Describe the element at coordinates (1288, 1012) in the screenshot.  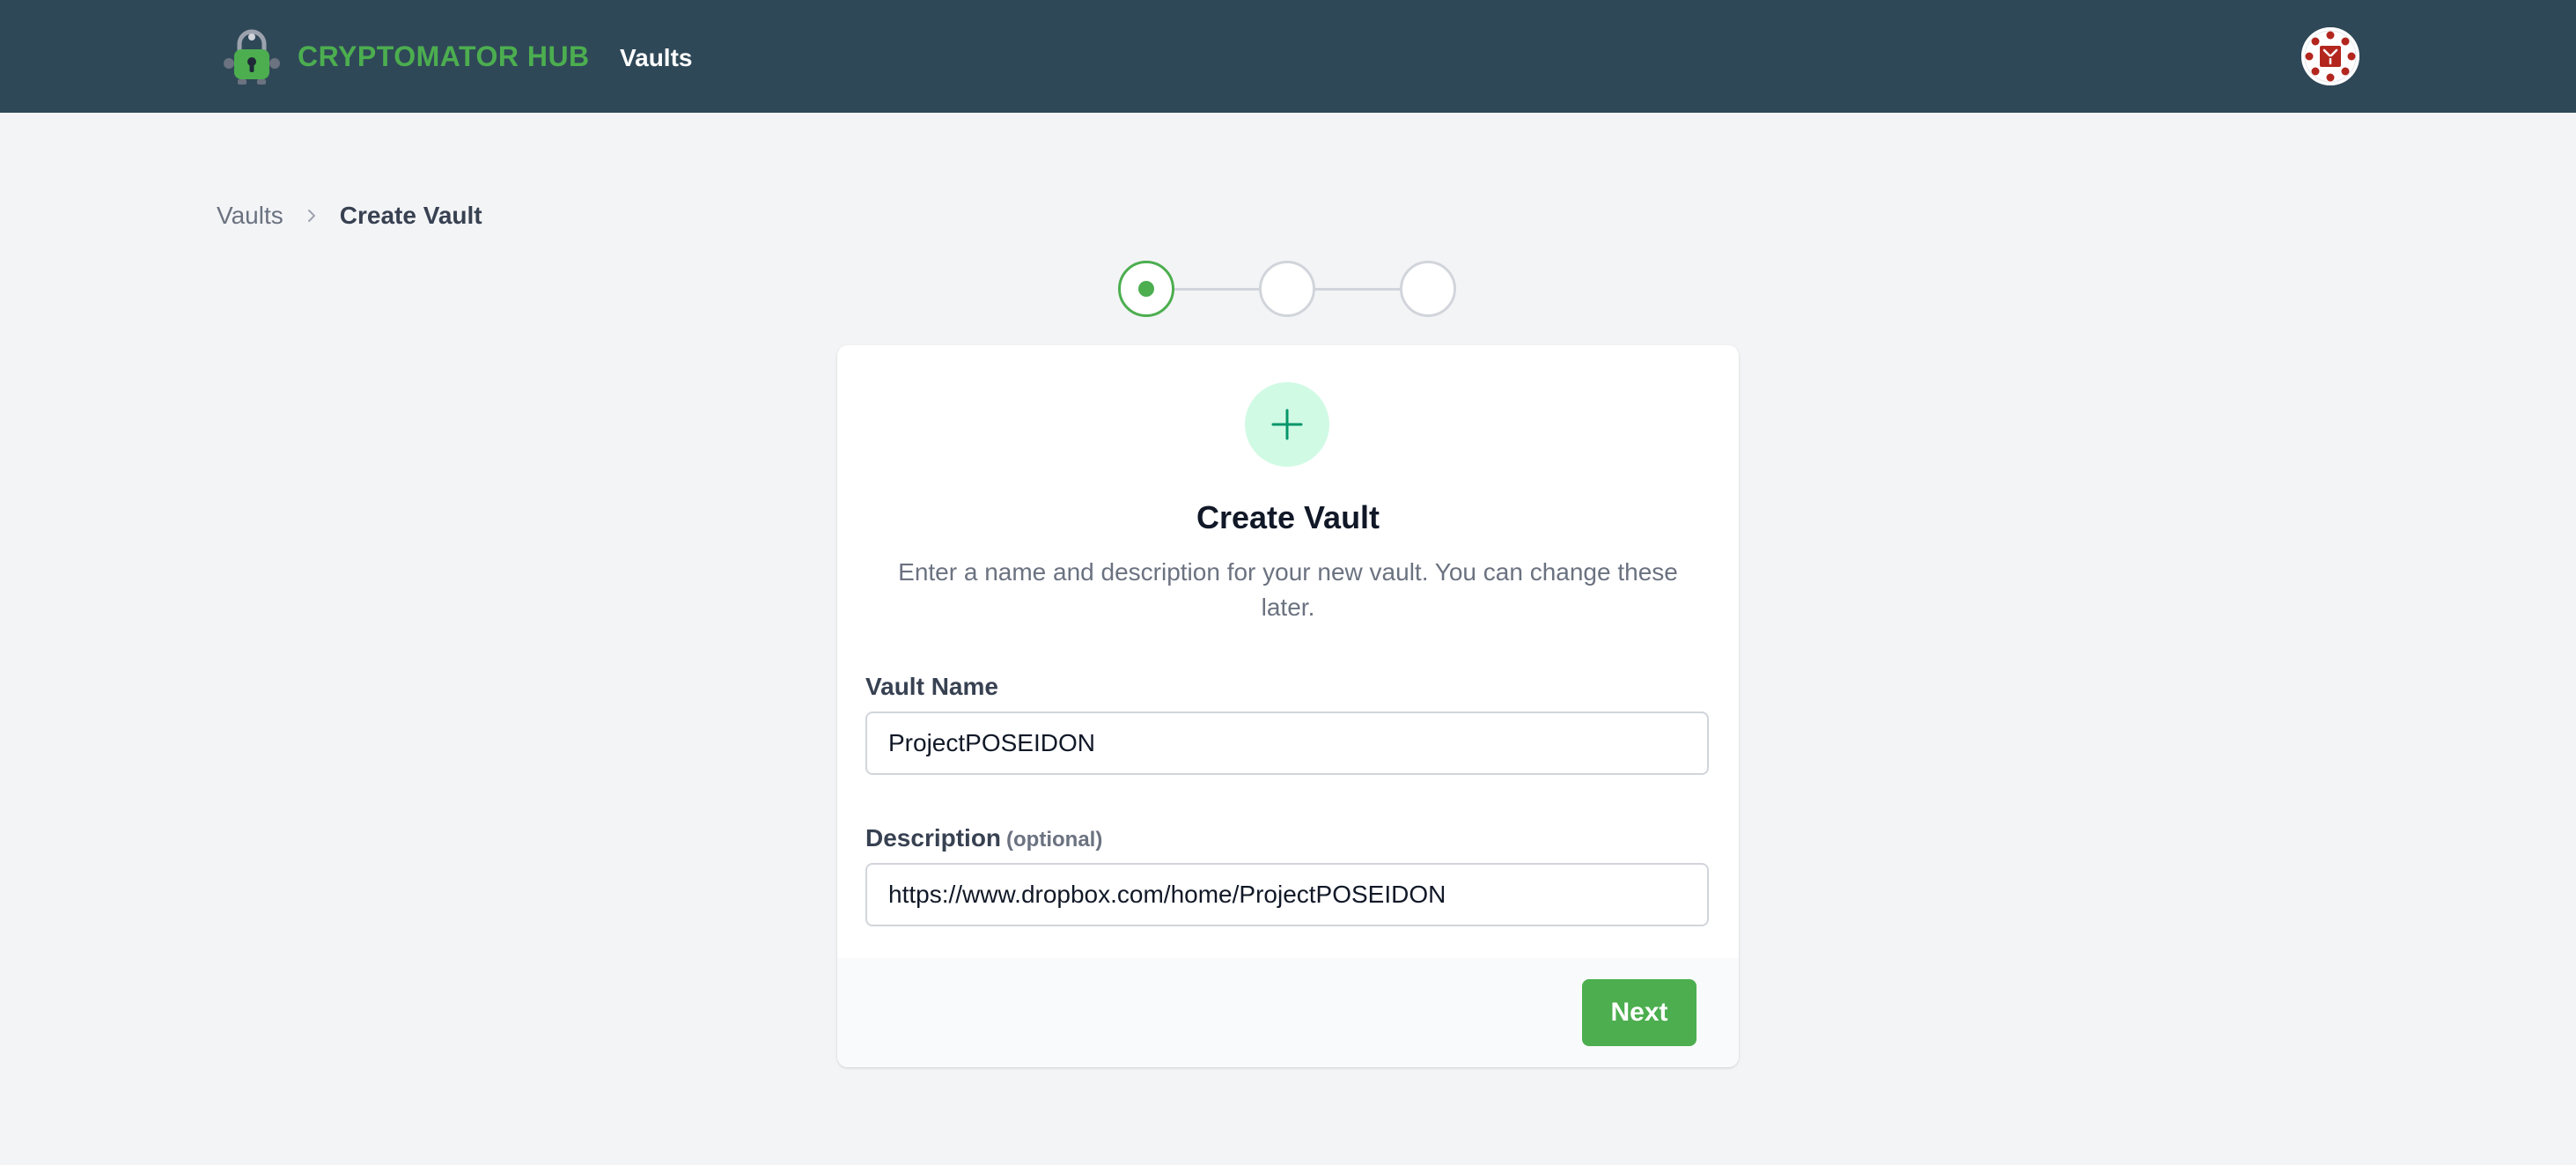
I see `card-footer: Next` at that location.